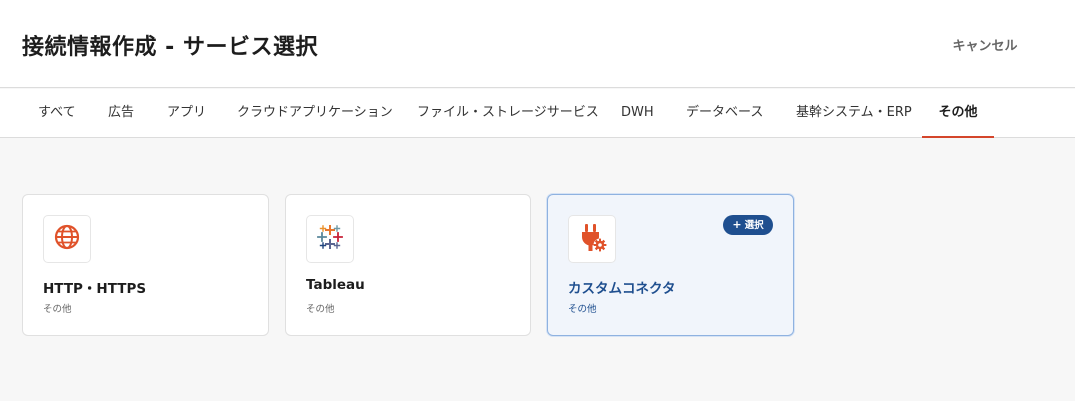  Describe the element at coordinates (622, 289) in the screenshot. I see `service-name: カスタムコネクタ` at that location.